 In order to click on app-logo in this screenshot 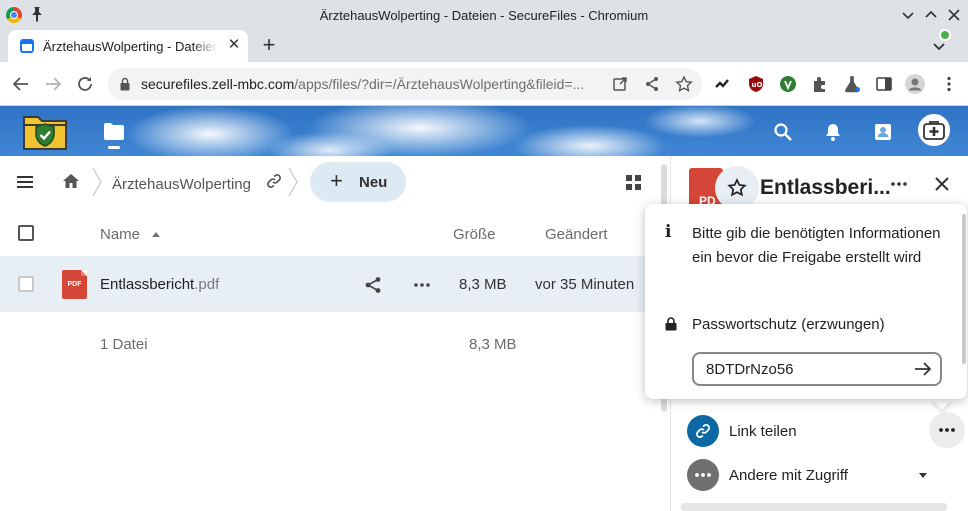, I will do `click(45, 131)`.